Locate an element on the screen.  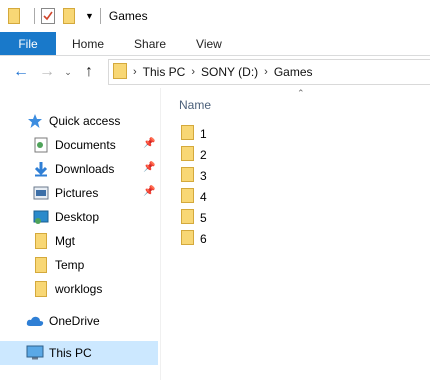
recent-locations-button: ⌄ is located at coordinates (68, 72).